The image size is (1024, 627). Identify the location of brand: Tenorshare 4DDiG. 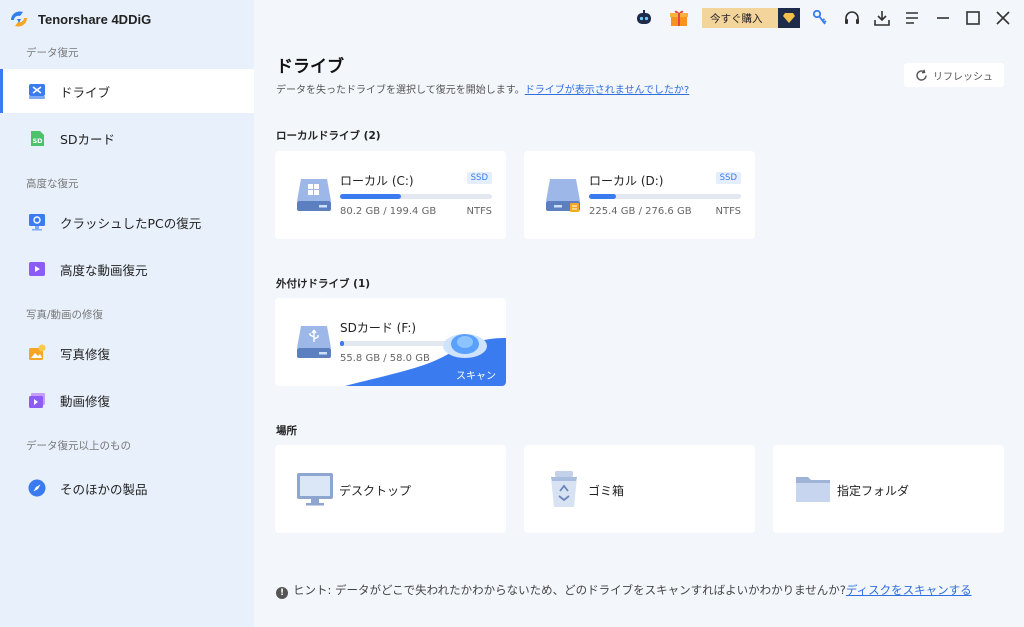
(79, 19).